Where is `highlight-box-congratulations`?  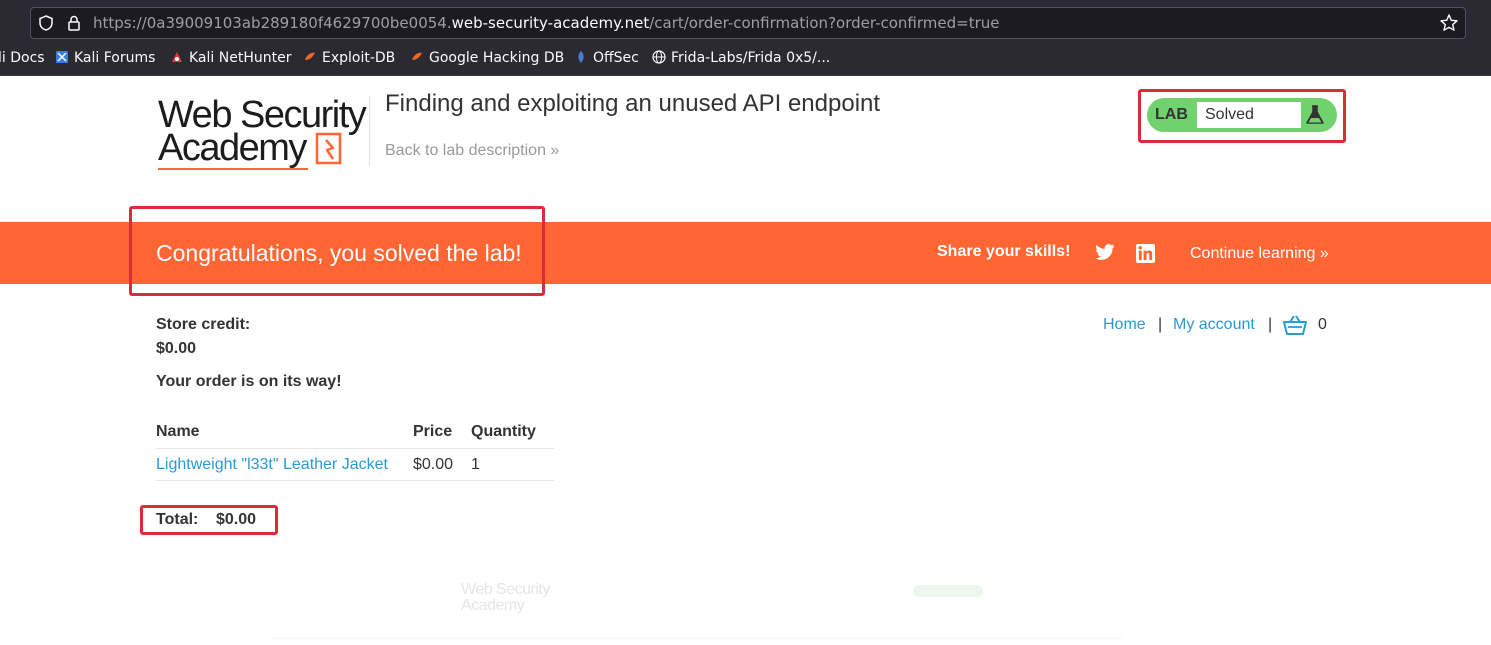
highlight-box-congratulations is located at coordinates (337, 251).